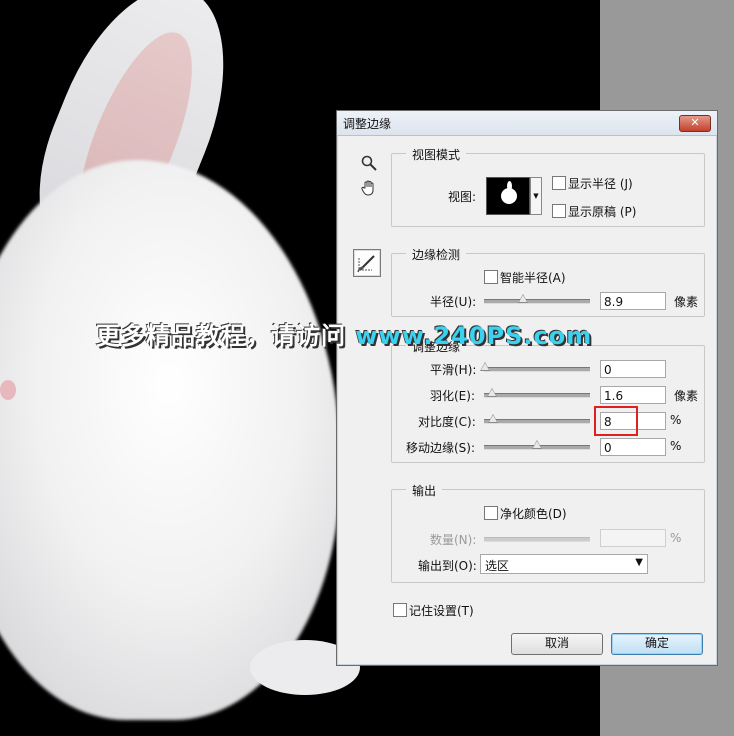 Image resolution: width=734 pixels, height=736 pixels. What do you see at coordinates (657, 644) in the screenshot?
I see `ok-button: 确定` at bounding box center [657, 644].